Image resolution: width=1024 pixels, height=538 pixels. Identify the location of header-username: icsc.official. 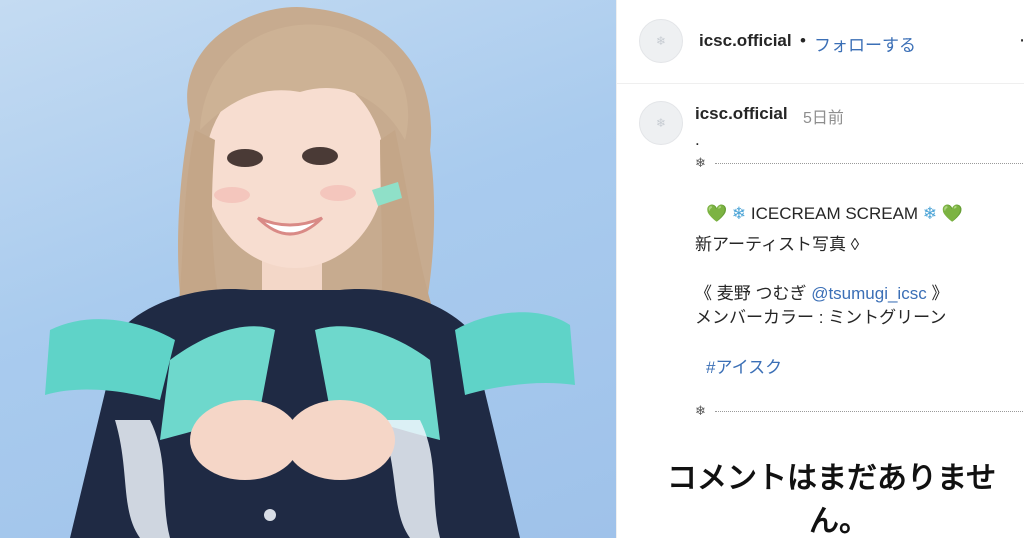
(745, 41).